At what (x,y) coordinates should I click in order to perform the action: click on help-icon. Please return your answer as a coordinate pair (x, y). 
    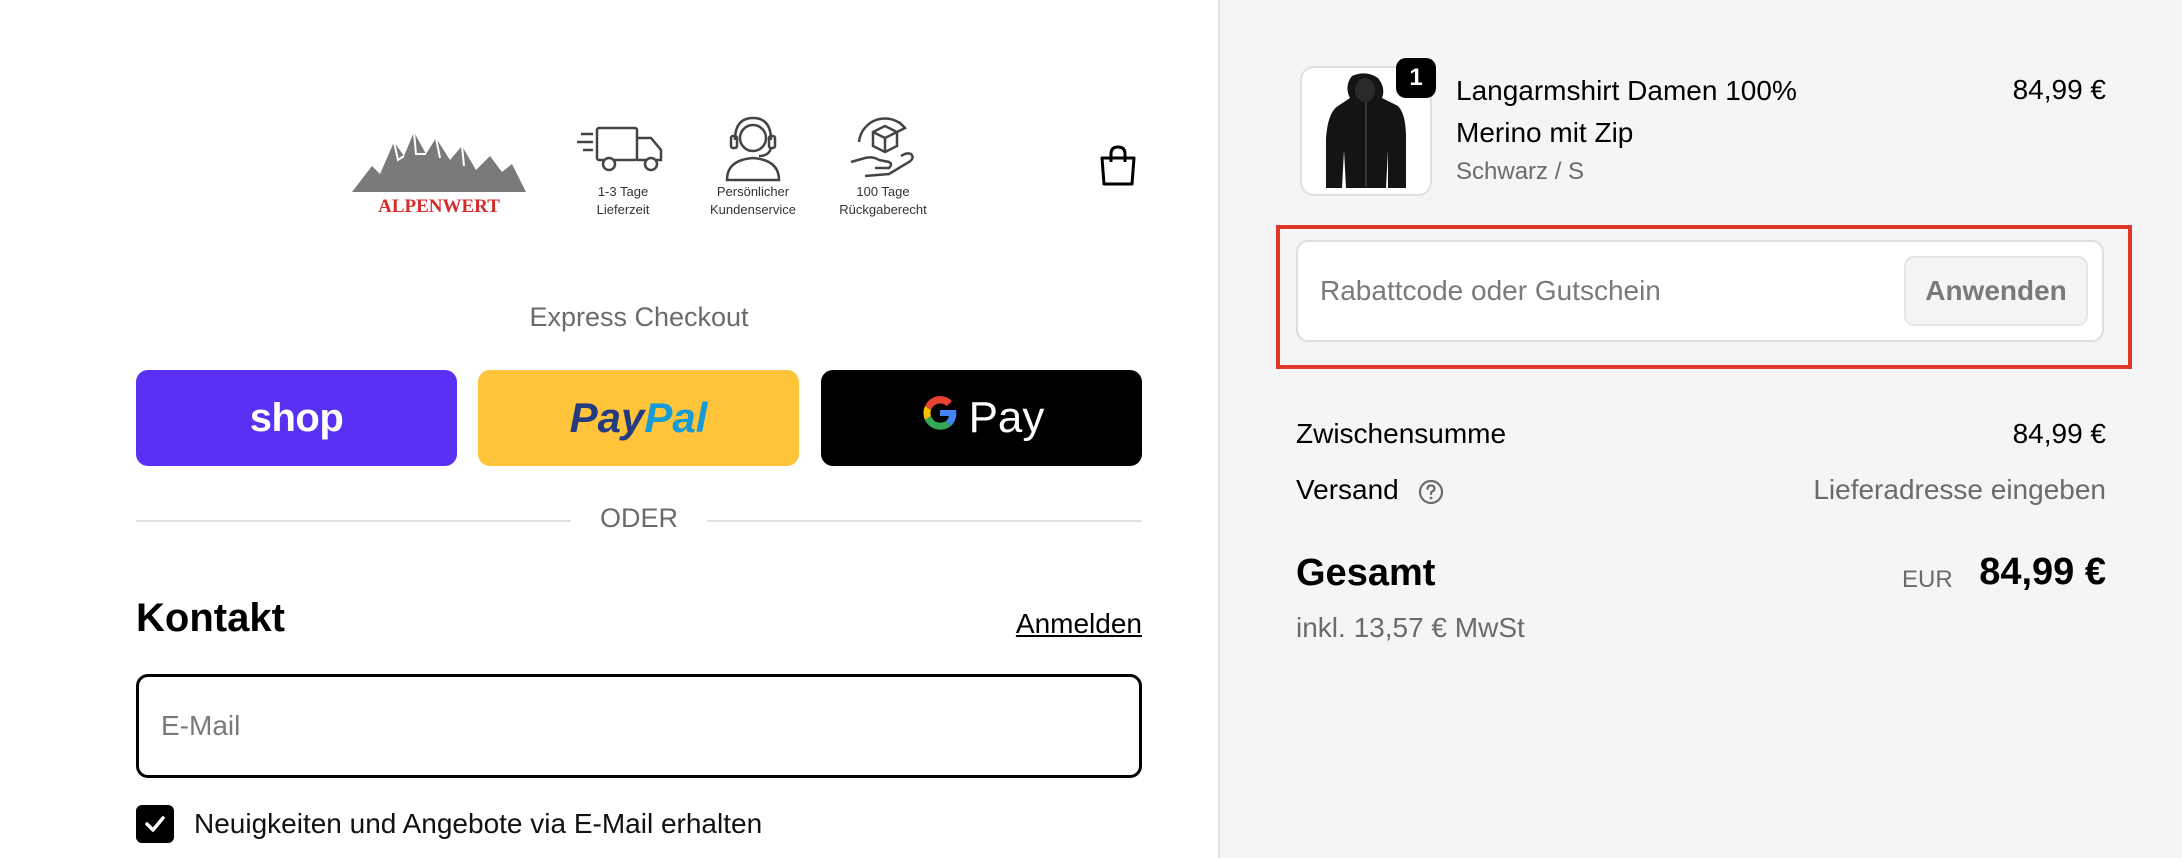
    Looking at the image, I should click on (1431, 492).